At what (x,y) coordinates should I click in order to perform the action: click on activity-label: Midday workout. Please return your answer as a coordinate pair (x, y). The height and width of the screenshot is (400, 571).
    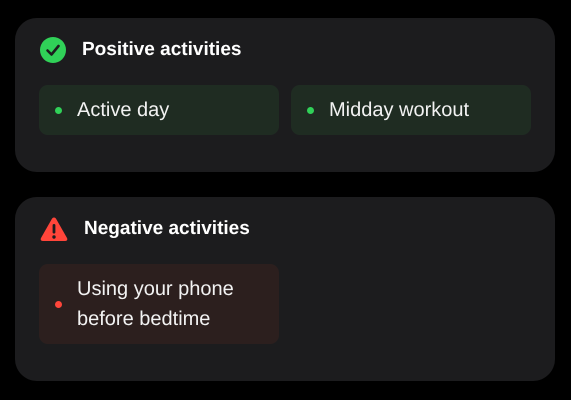
    Looking at the image, I should click on (399, 110).